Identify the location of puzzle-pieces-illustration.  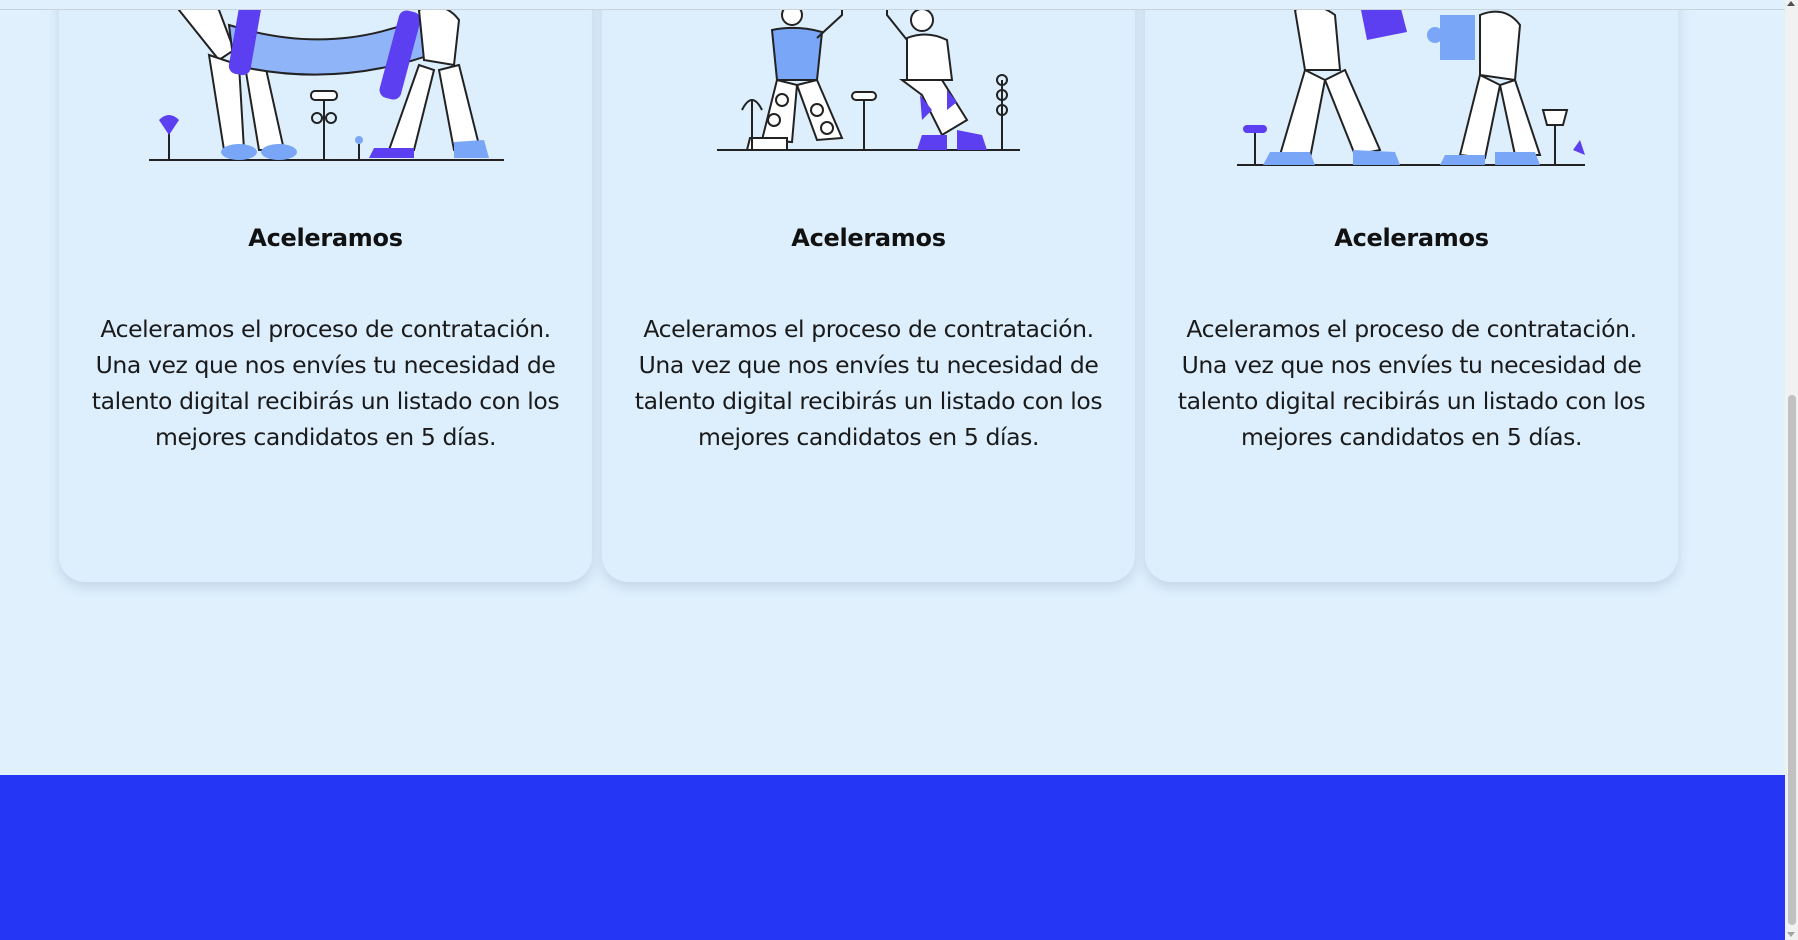
(1411, 83).